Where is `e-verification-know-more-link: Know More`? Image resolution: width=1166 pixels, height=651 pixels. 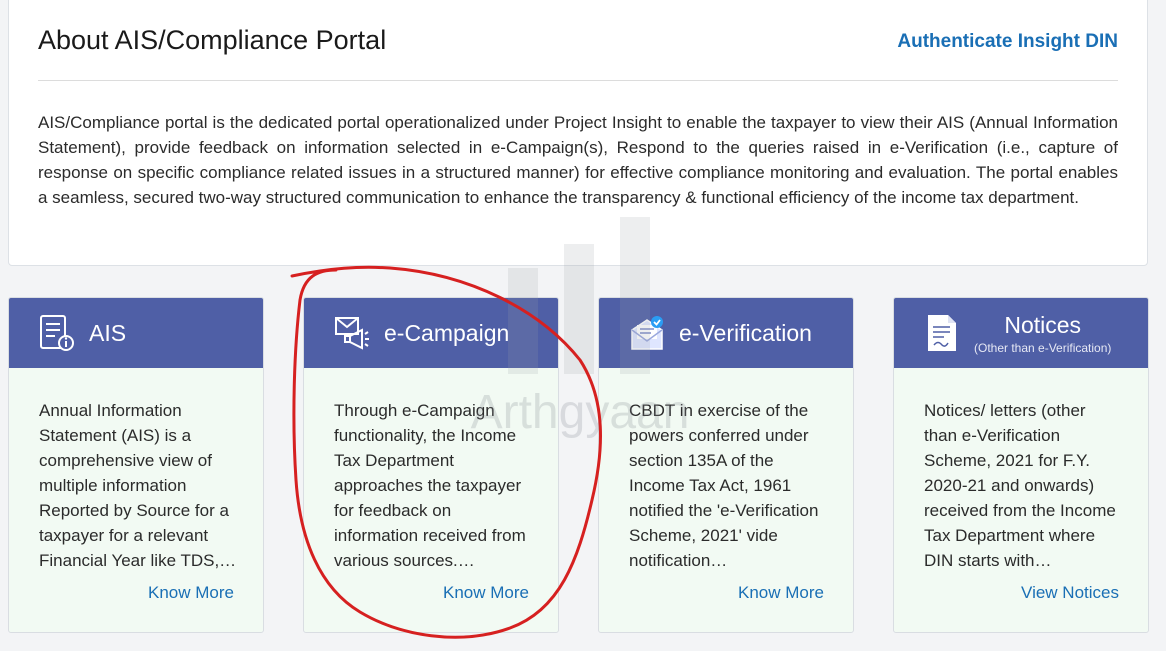 e-verification-know-more-link: Know More is located at coordinates (781, 593).